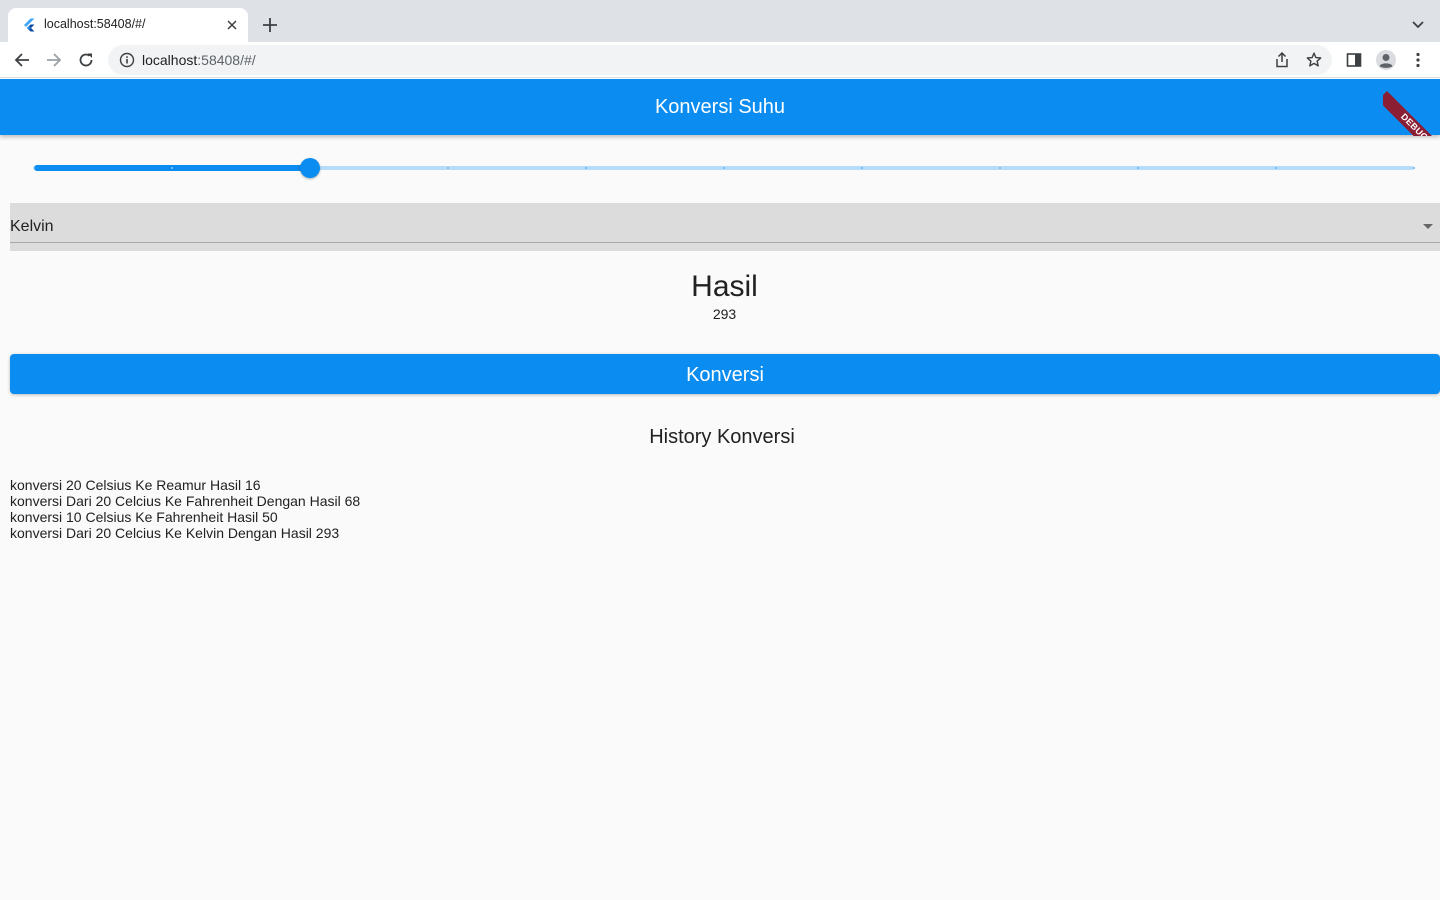  I want to click on close-tab-icon, so click(232, 25).